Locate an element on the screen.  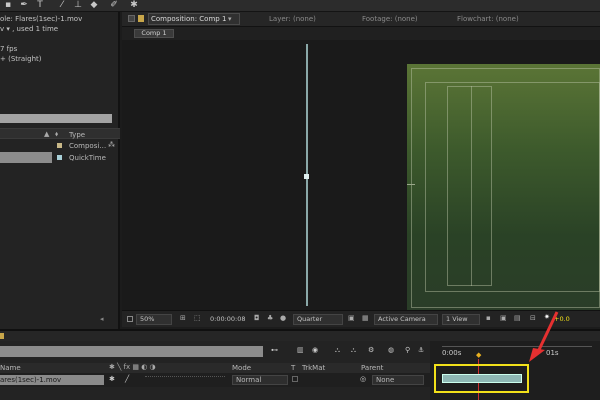
scroll-right-icon: ◂ is located at coordinates (102, 319).